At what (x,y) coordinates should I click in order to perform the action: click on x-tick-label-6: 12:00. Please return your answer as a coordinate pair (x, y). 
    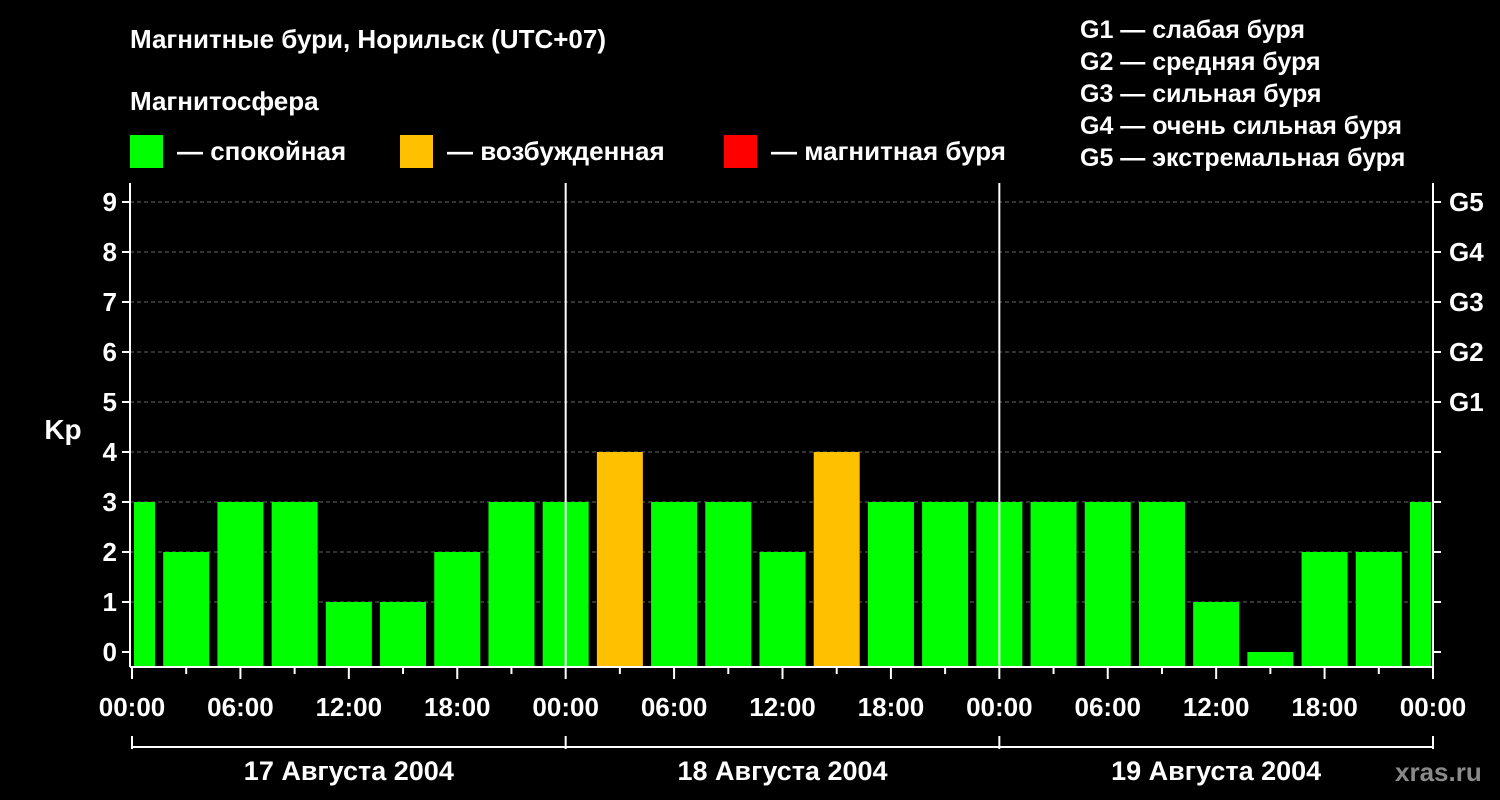
    Looking at the image, I should click on (782, 707).